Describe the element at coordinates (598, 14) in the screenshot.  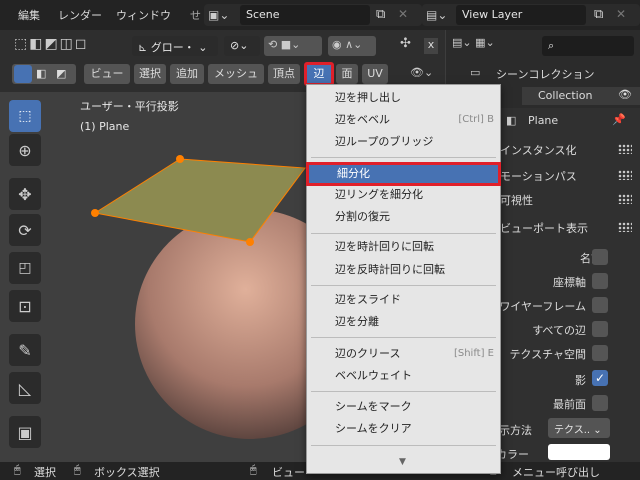
I see `copy-view-layer-icon: ⧉` at that location.